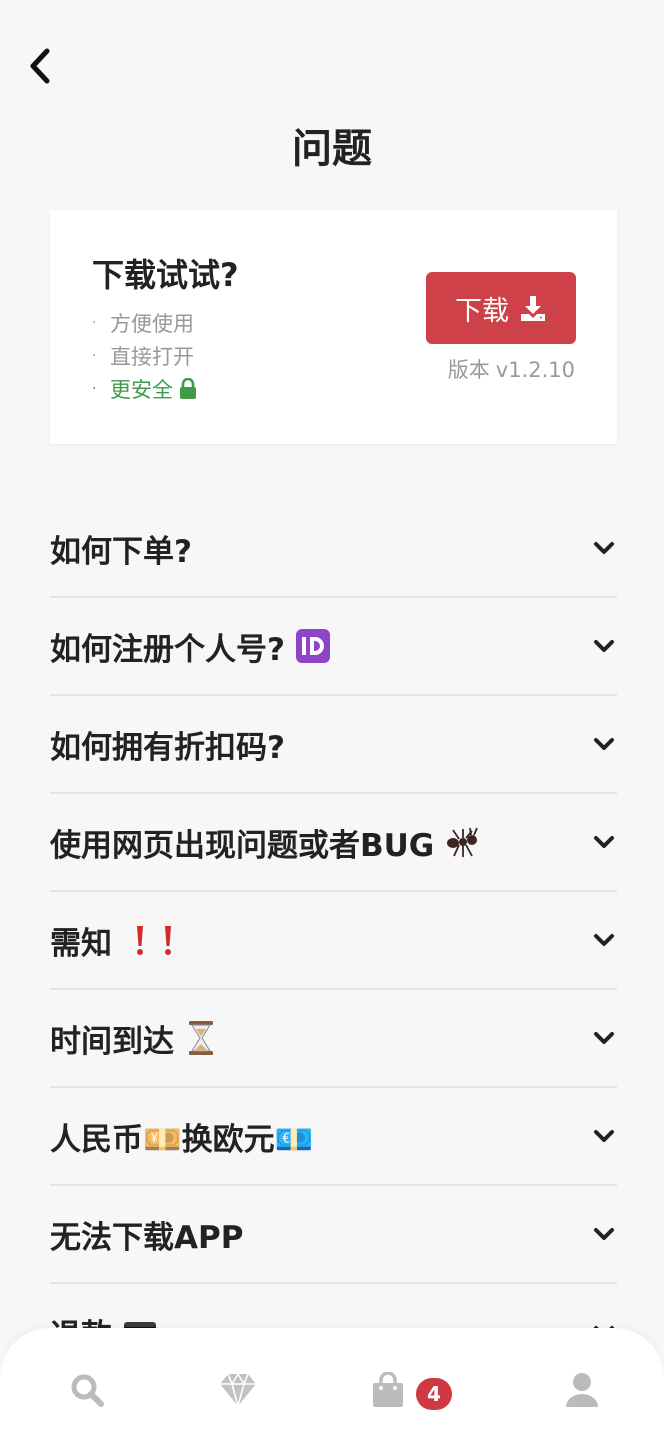 This screenshot has height=1450, width=664. I want to click on download-button-label: 下载, so click(482, 311).